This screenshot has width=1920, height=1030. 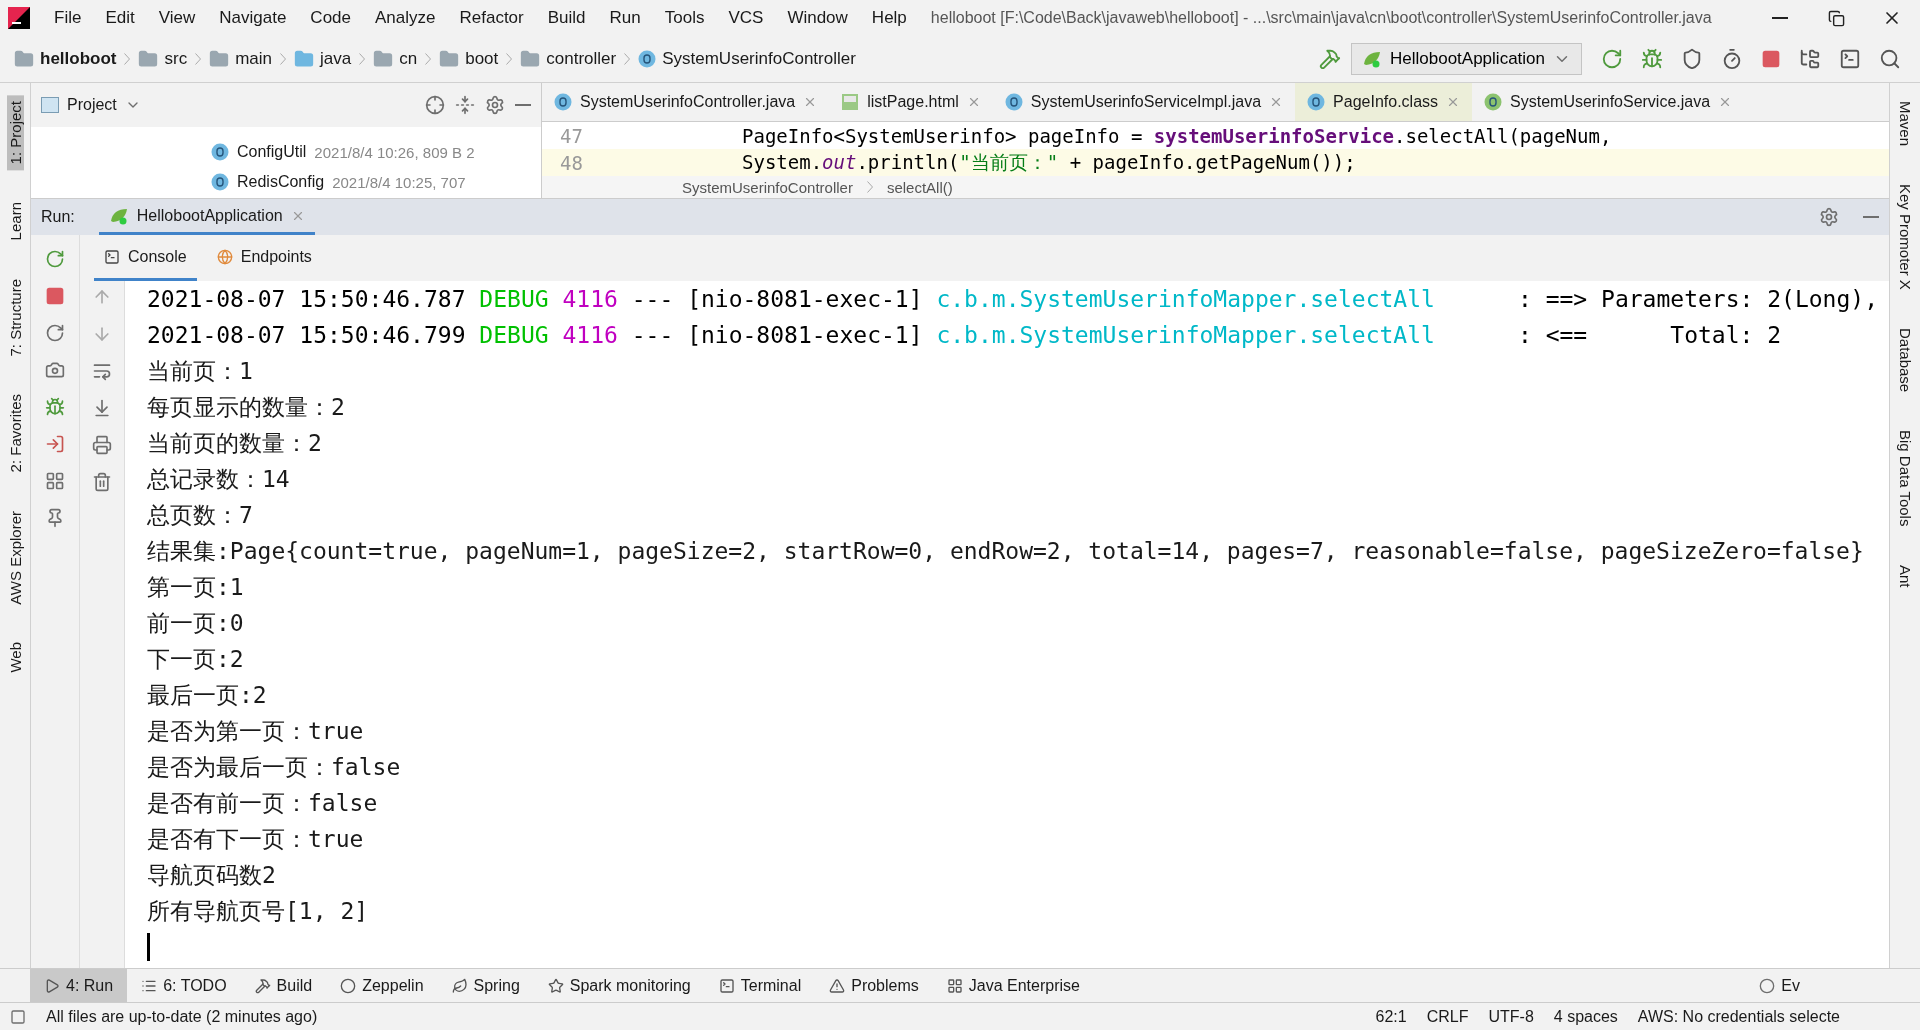 What do you see at coordinates (1905, 237) in the screenshot?
I see `tool-window-button: Key Promoter X` at bounding box center [1905, 237].